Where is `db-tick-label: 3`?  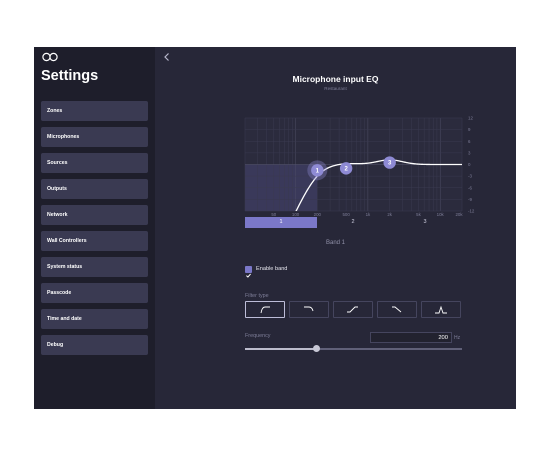
db-tick-label: 3 is located at coordinates (469, 152).